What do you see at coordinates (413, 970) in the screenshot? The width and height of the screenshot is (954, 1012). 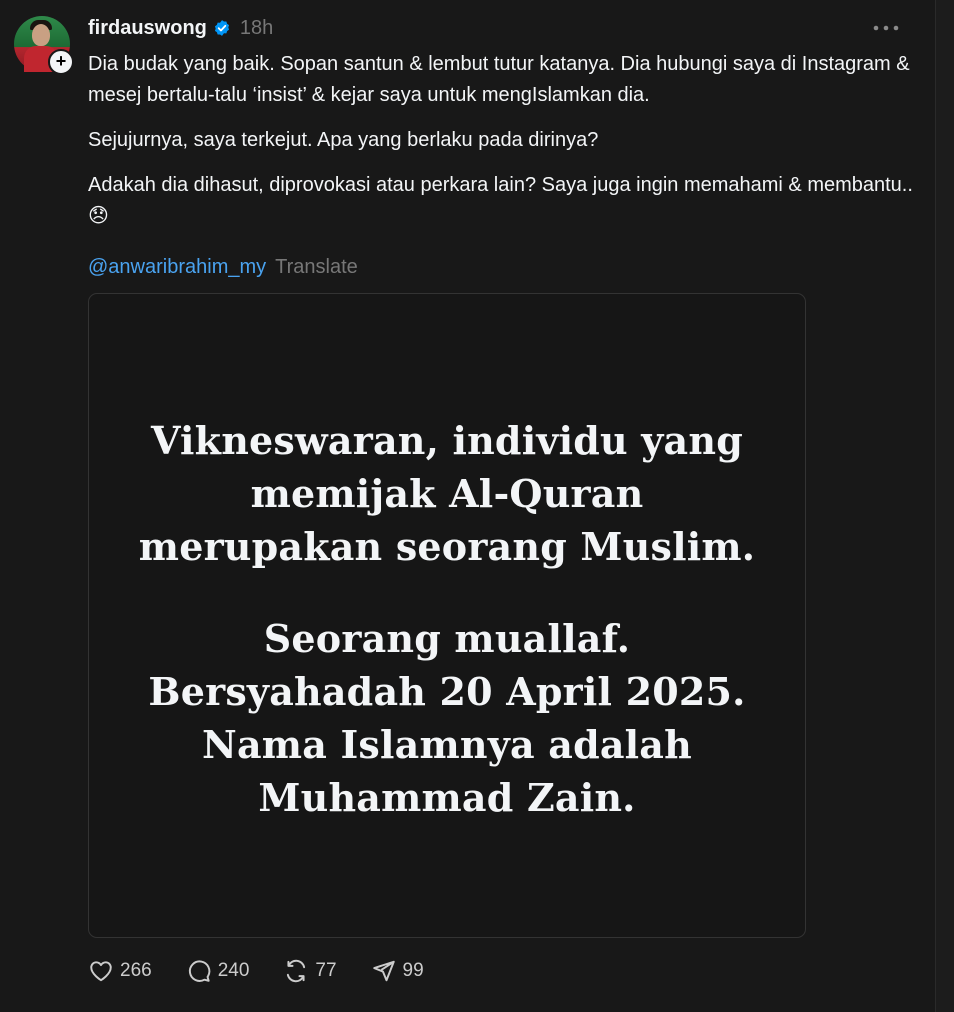 I see `share-count: 99` at bounding box center [413, 970].